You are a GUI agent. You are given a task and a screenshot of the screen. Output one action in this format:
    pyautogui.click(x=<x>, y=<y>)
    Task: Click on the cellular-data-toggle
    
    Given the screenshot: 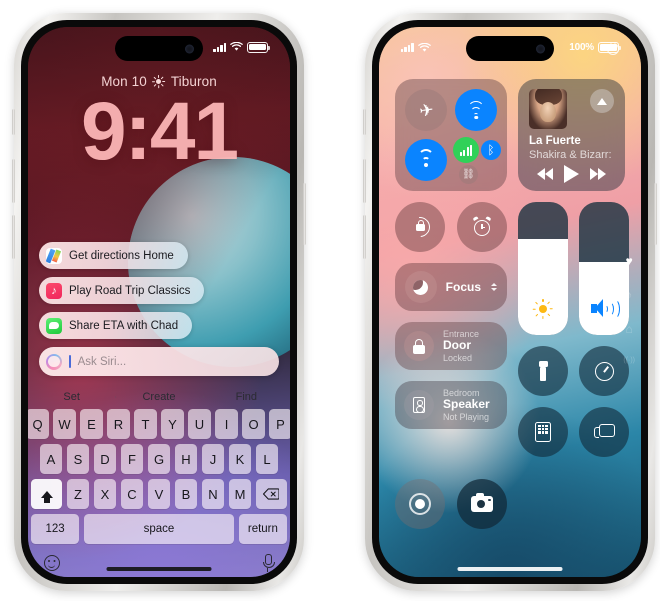 What is the action you would take?
    pyautogui.click(x=466, y=150)
    